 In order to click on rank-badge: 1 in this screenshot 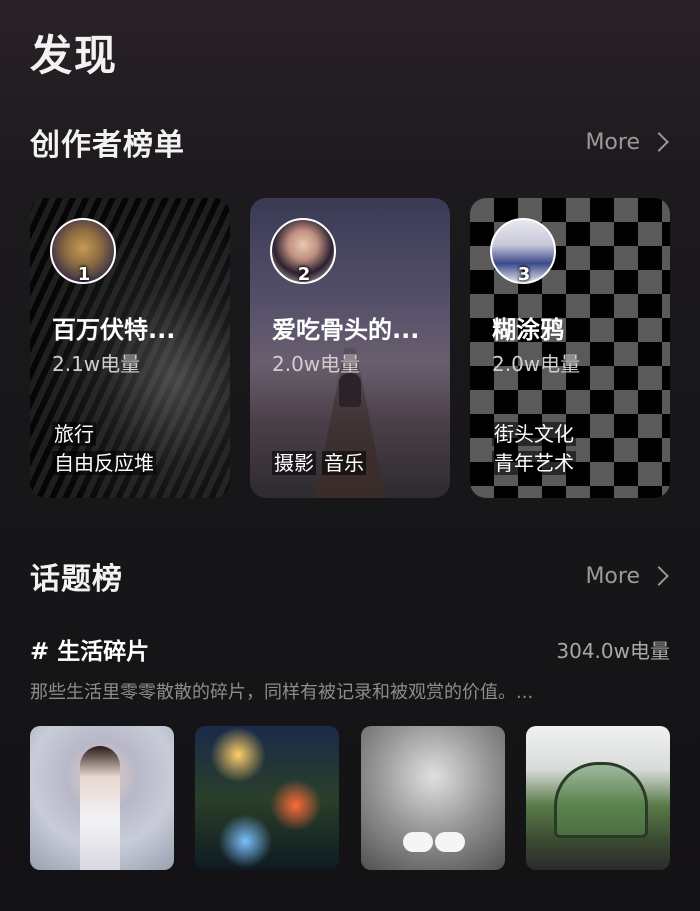, I will do `click(84, 274)`.